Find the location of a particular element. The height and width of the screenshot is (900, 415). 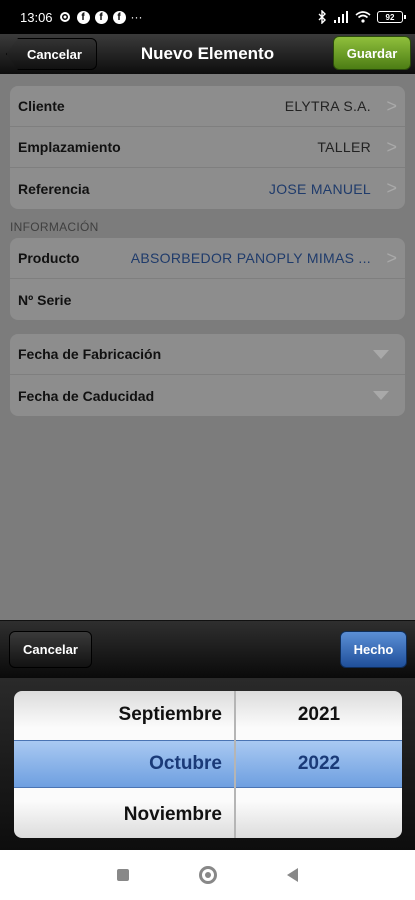

row-value: ELYTRA S.A. is located at coordinates (327, 106).